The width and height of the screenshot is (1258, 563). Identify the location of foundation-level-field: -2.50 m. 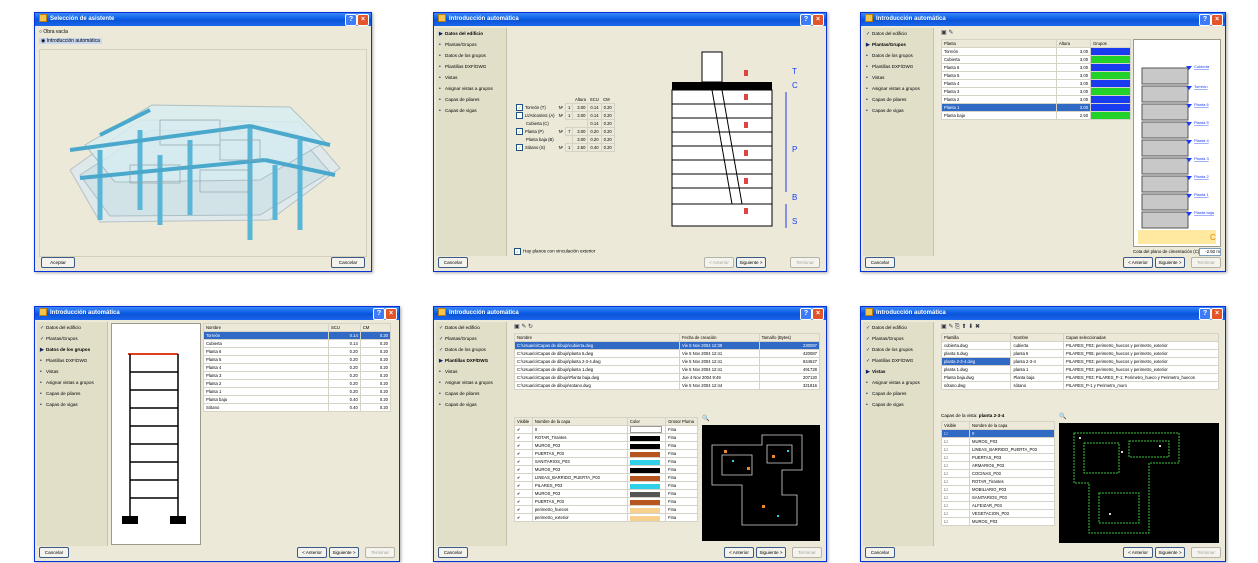
(1210, 252).